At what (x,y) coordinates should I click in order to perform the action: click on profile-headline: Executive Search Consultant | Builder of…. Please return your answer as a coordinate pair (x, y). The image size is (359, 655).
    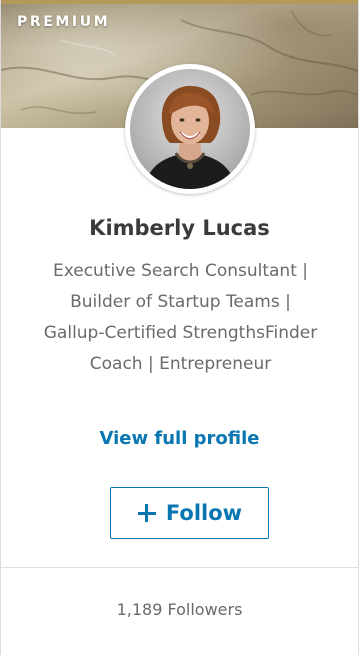
    Looking at the image, I should click on (180, 317).